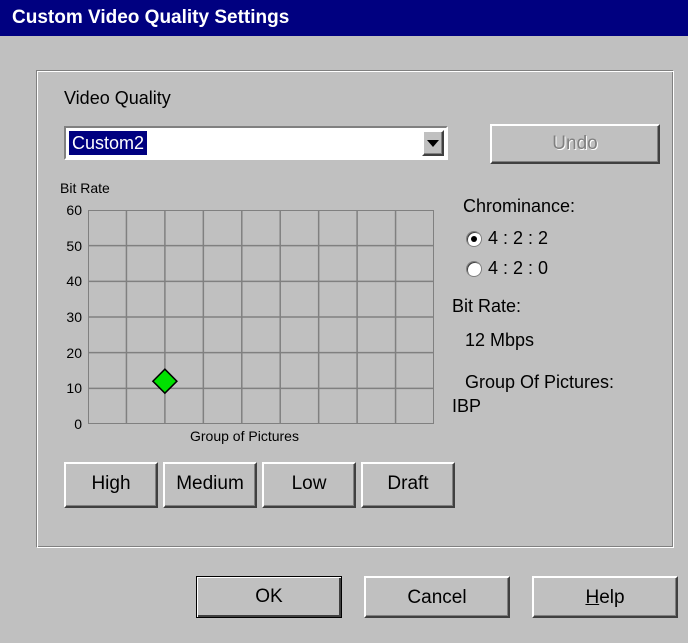 The image size is (688, 643). Describe the element at coordinates (74, 210) in the screenshot. I see `y-tick-label: 60` at that location.